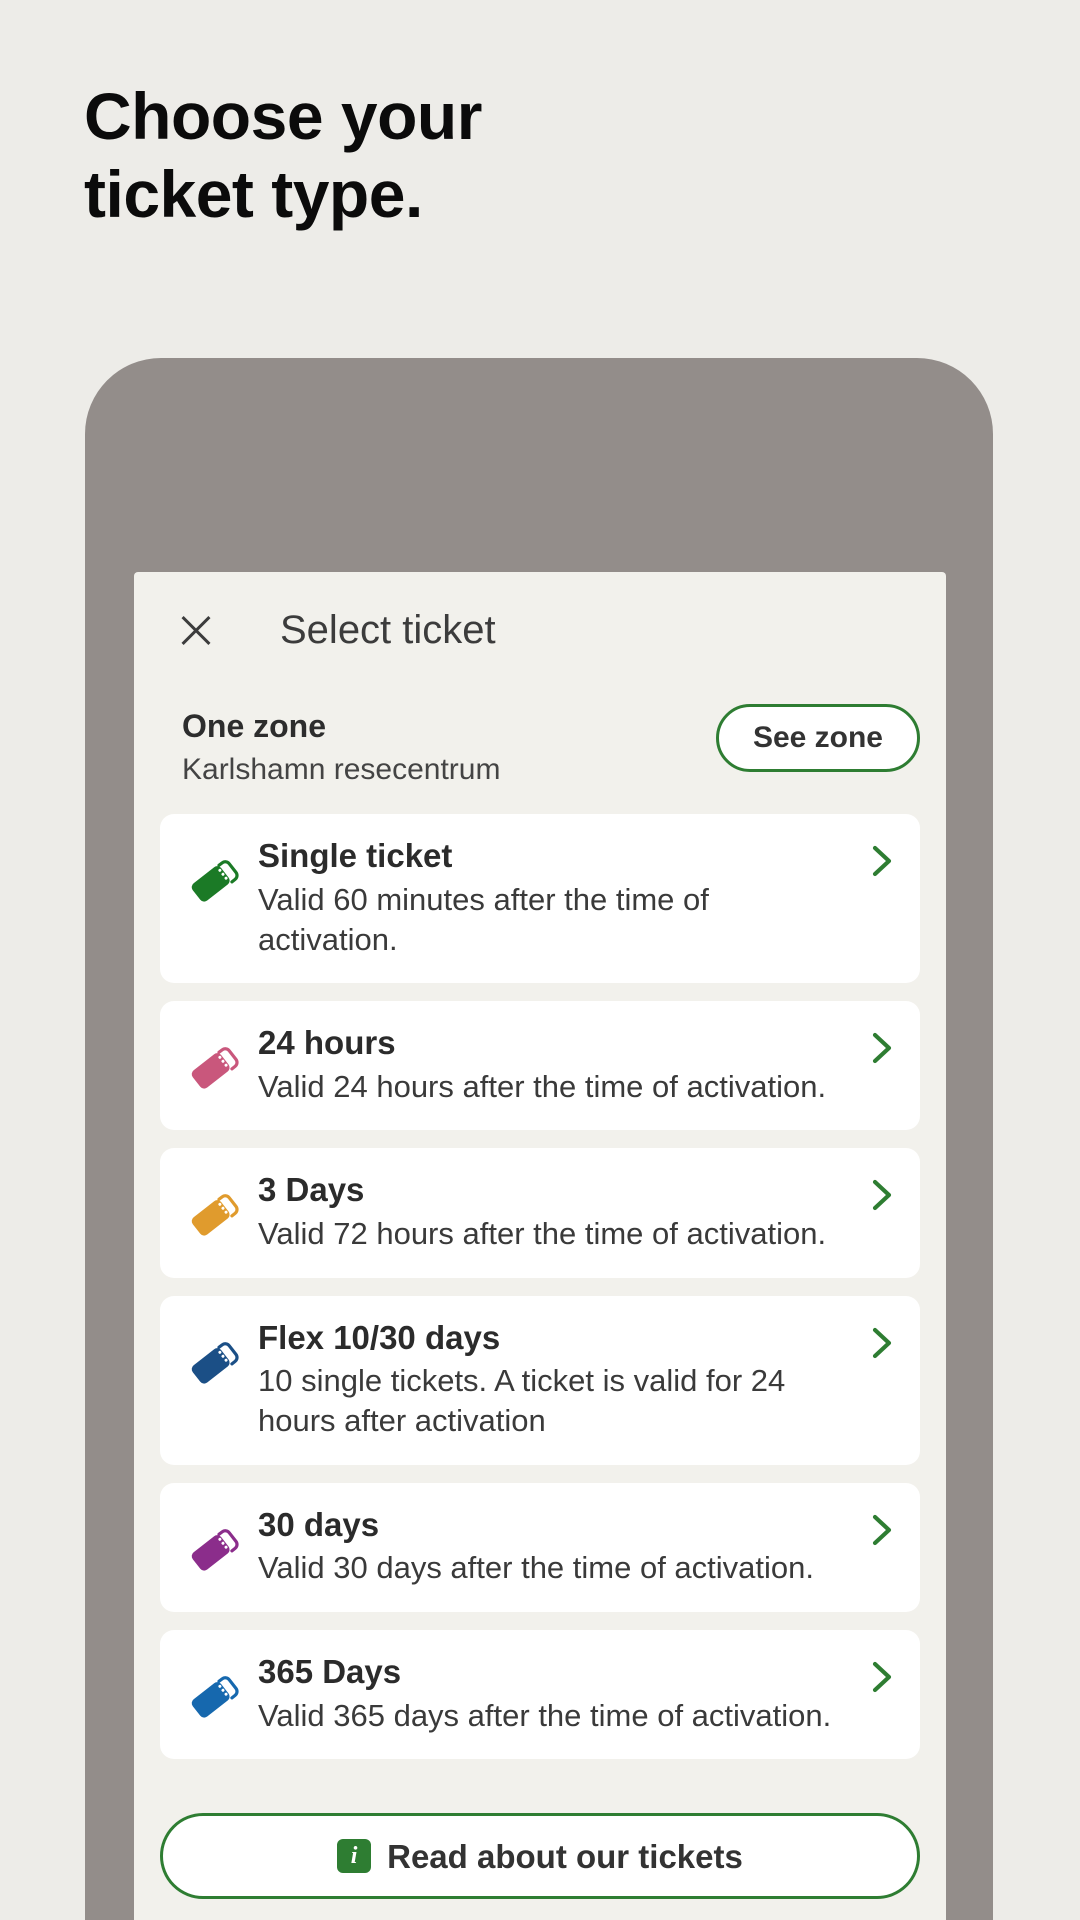 This screenshot has width=1080, height=1920. I want to click on sheet-title: Select ticket, so click(388, 630).